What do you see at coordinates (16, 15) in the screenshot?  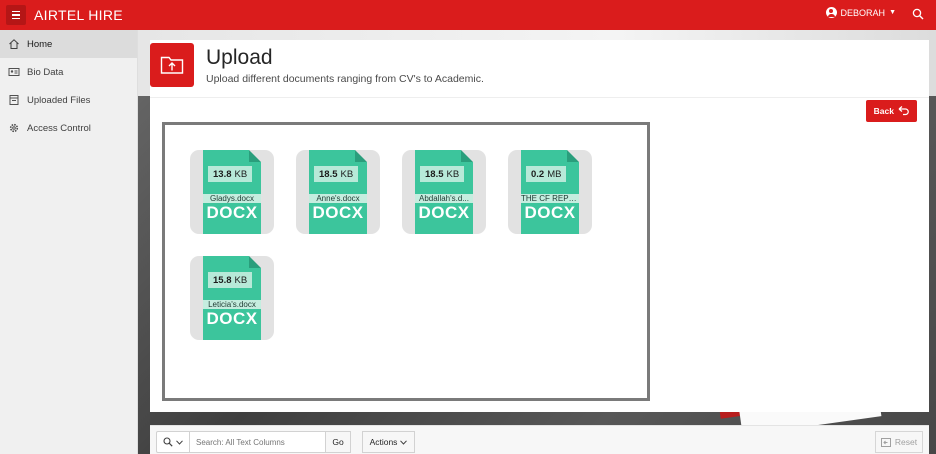 I see `hamburger-menu-button` at bounding box center [16, 15].